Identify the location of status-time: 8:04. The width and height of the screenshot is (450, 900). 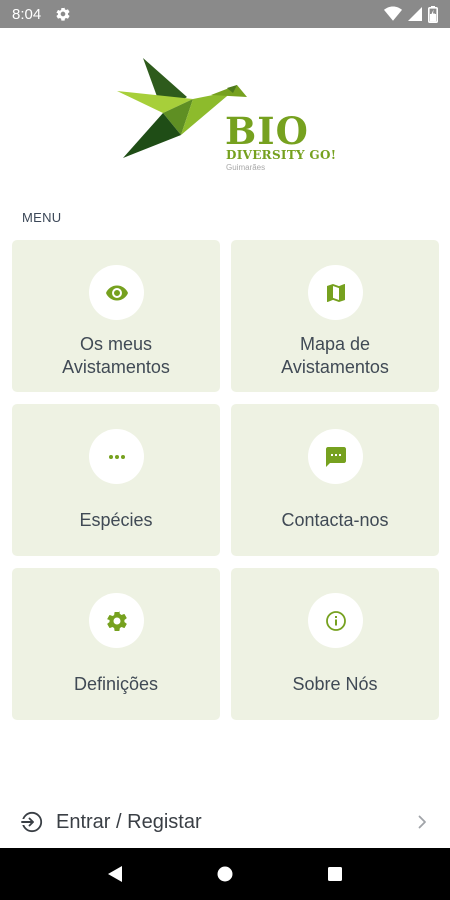
(27, 14).